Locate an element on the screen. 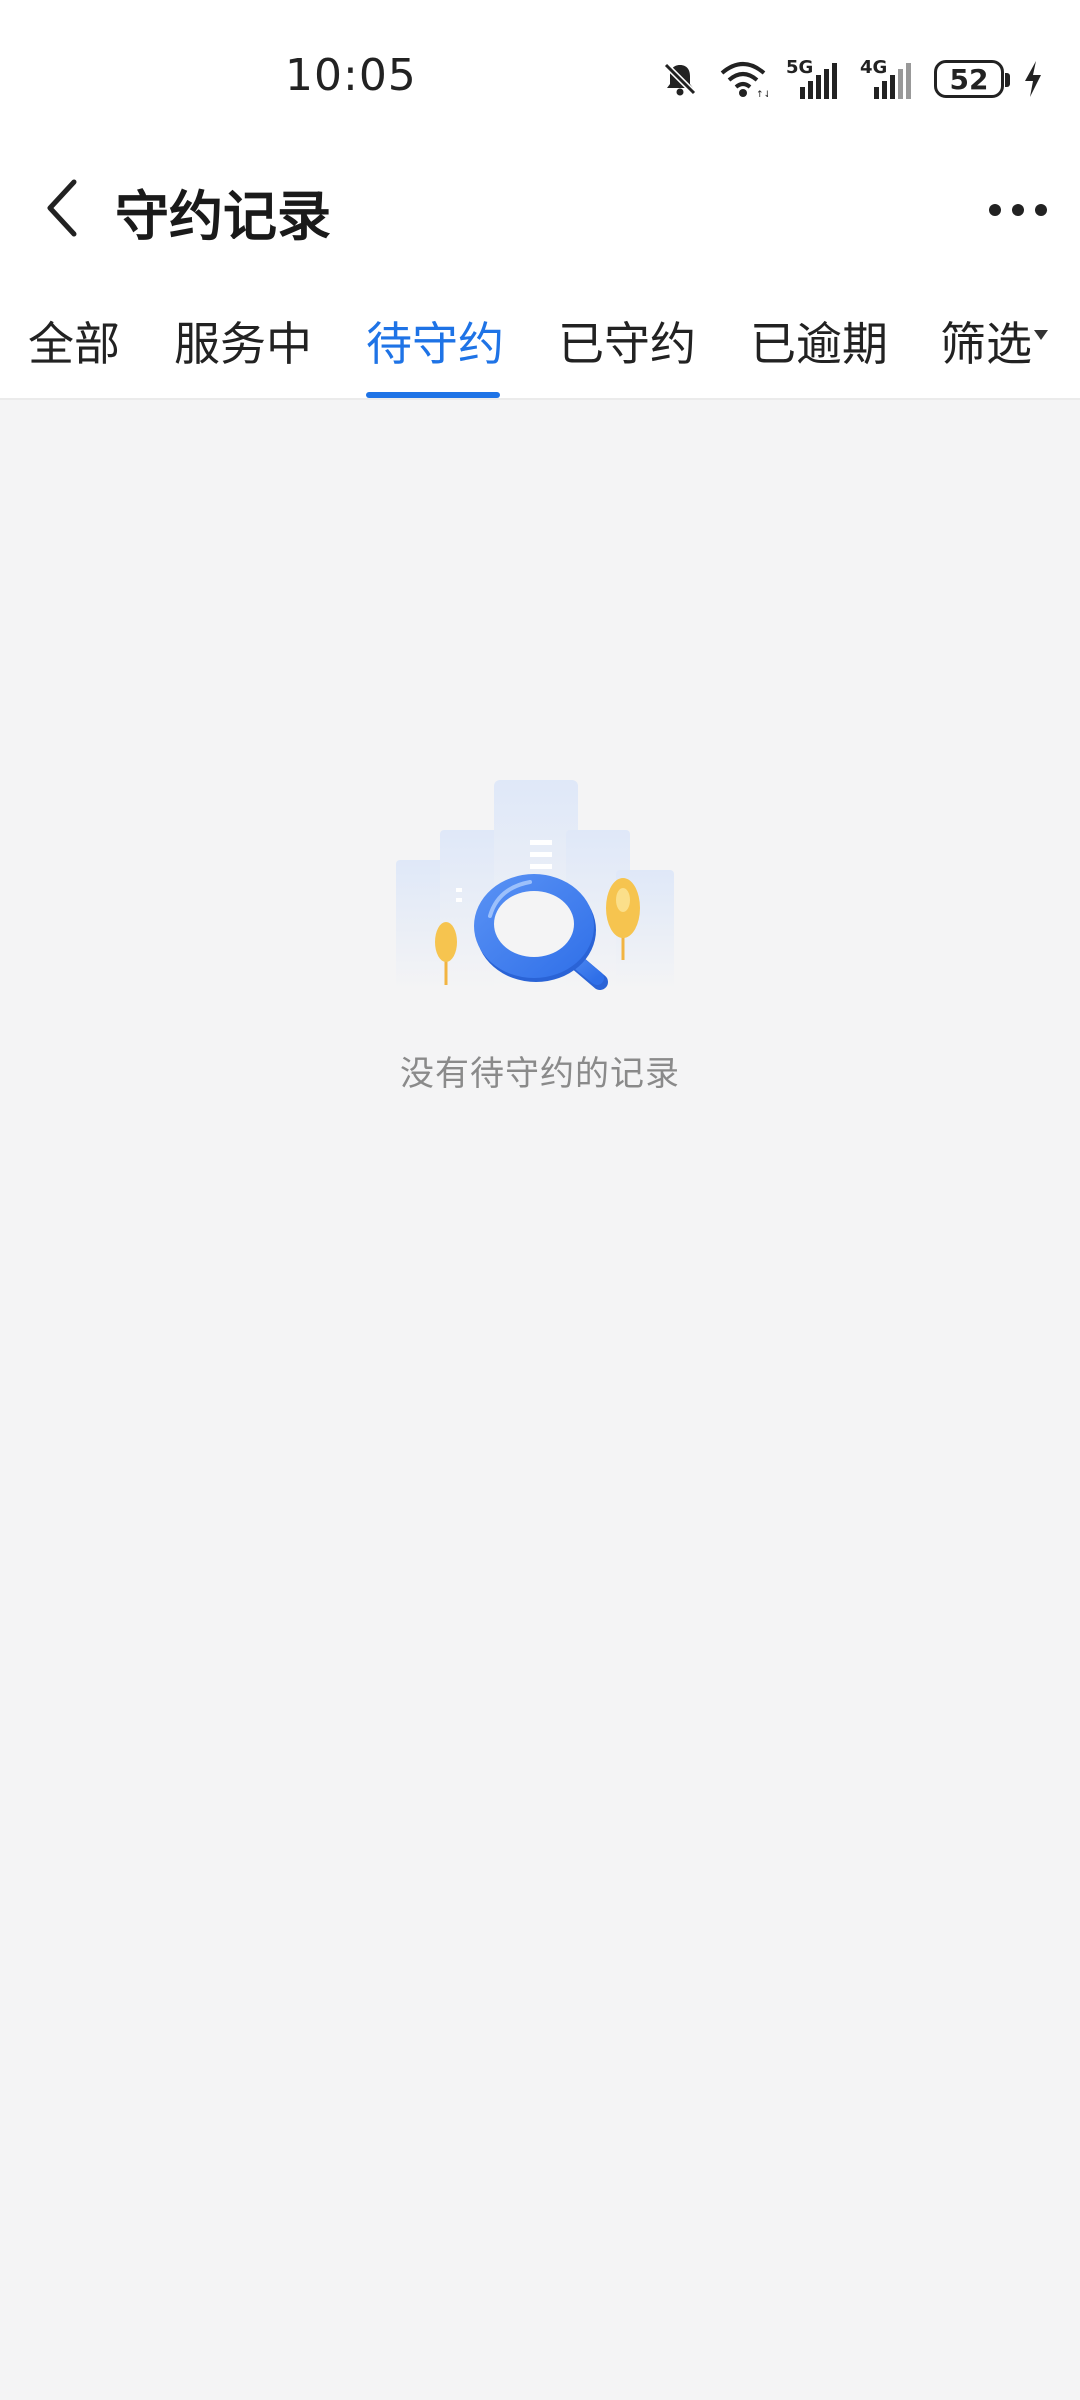 The width and height of the screenshot is (1080, 2400). page-title: 守约记录 is located at coordinates (223, 216).